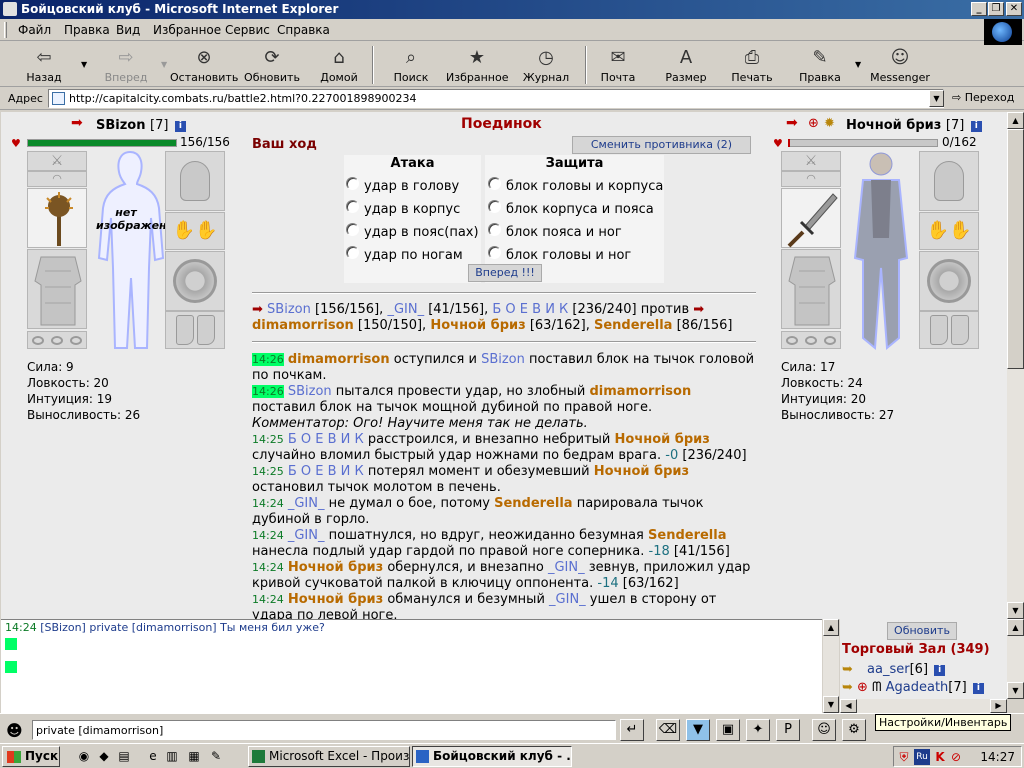 Image resolution: width=1024 pixels, height=768 pixels. I want to click on room-user-name: Agadeath, so click(917, 687).